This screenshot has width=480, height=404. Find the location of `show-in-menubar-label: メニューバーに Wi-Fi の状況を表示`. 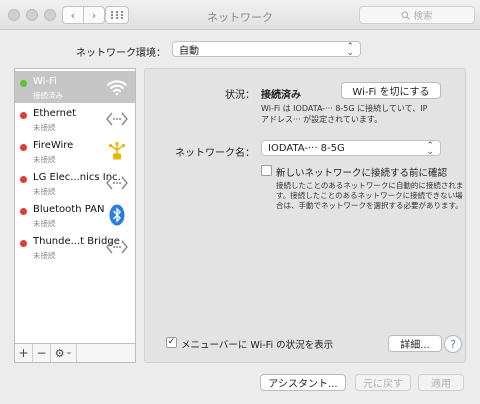

show-in-menubar-label: メニューバーに Wi-Fi の状況を表示 is located at coordinates (257, 345).